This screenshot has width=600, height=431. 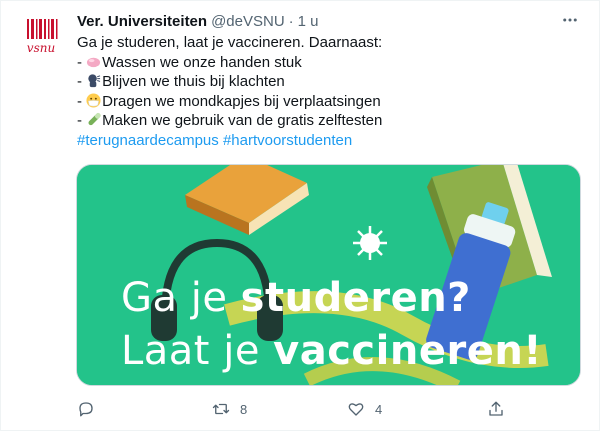 I want to click on tweet-actions: 8 4, so click(x=292, y=409).